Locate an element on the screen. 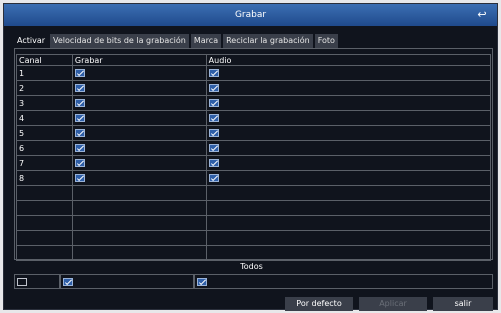  header-audio: Audio is located at coordinates (348, 60).